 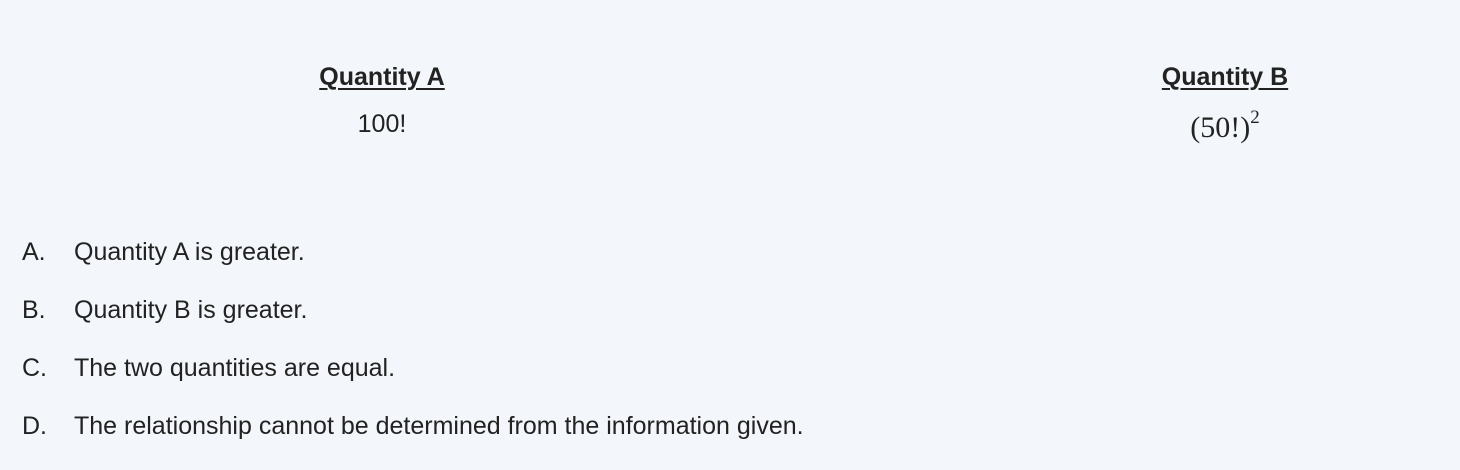 What do you see at coordinates (413, 267) in the screenshot?
I see `answer-choice-a: A. Quantity A is greater.` at bounding box center [413, 267].